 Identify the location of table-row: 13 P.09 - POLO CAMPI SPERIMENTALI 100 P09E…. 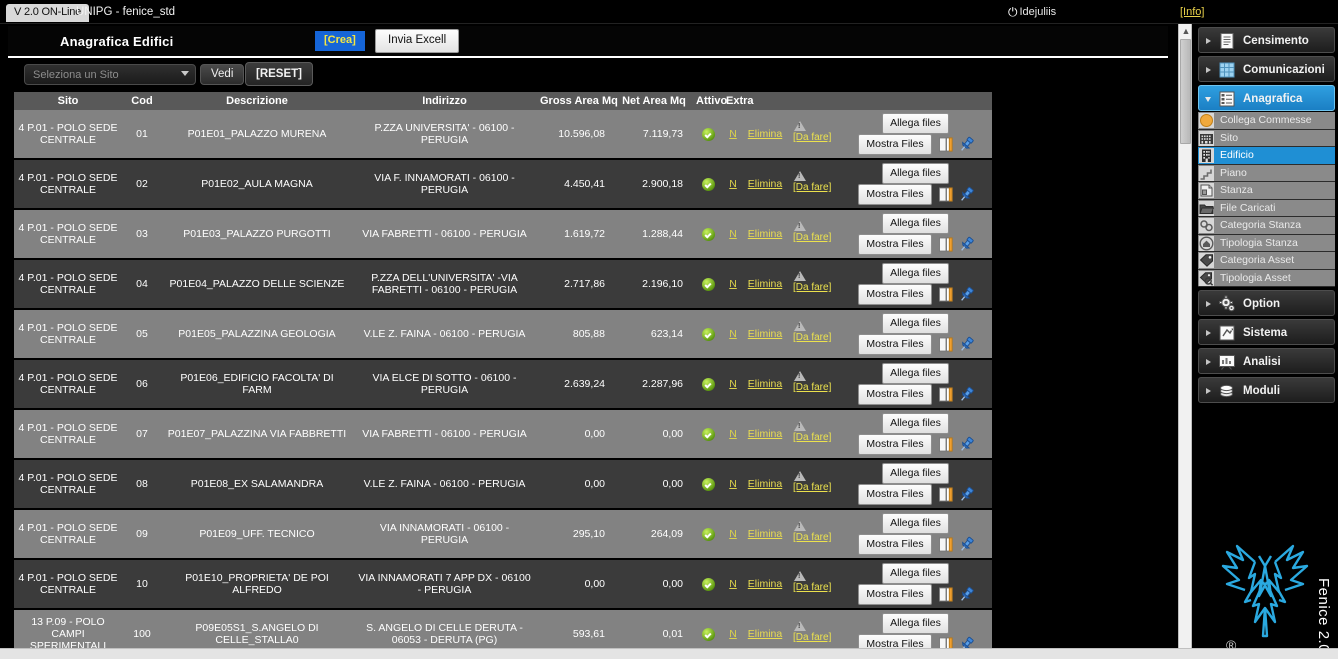
(503, 630).